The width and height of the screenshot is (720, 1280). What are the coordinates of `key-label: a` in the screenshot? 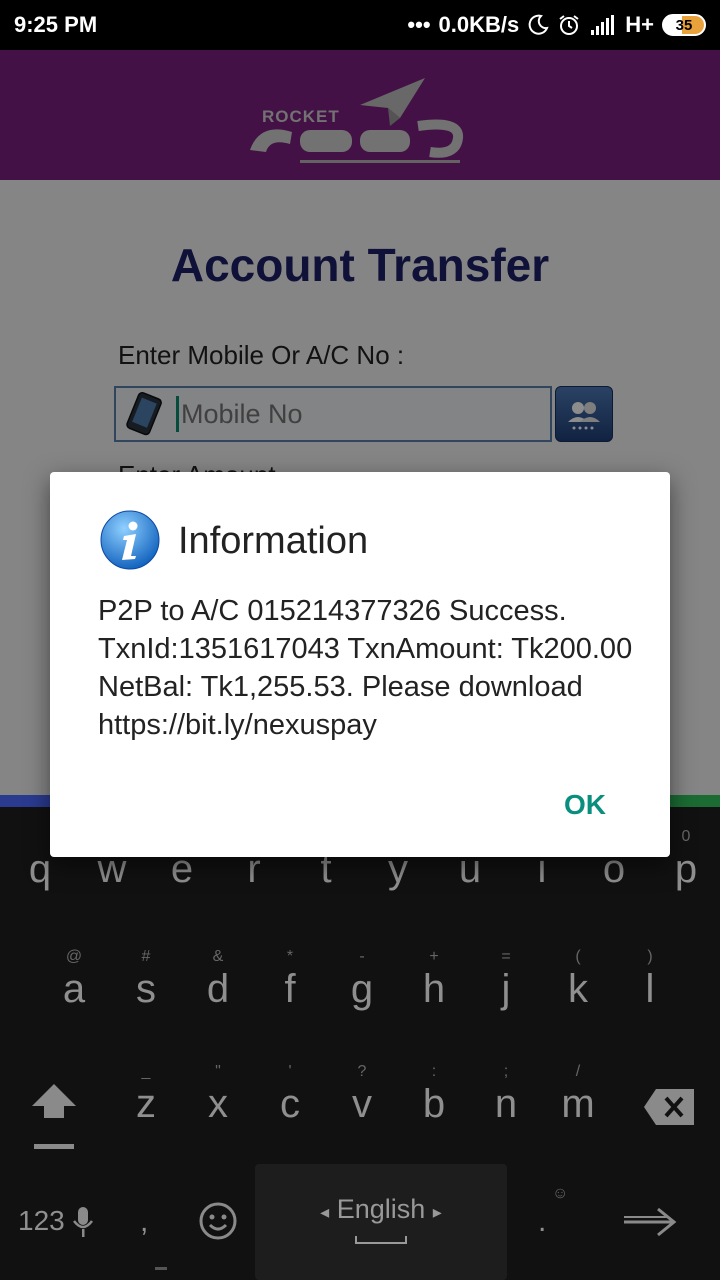 It's located at (74, 989).